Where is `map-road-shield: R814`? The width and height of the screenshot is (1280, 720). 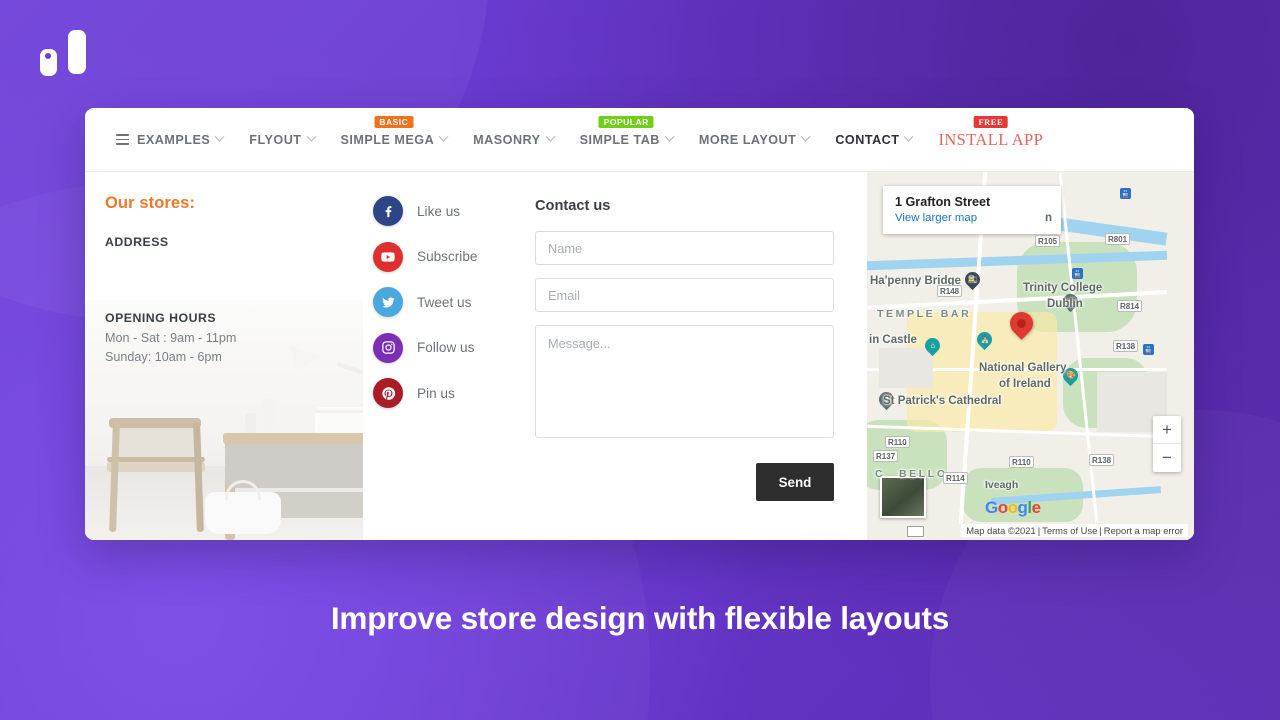
map-road-shield: R814 is located at coordinates (1130, 306).